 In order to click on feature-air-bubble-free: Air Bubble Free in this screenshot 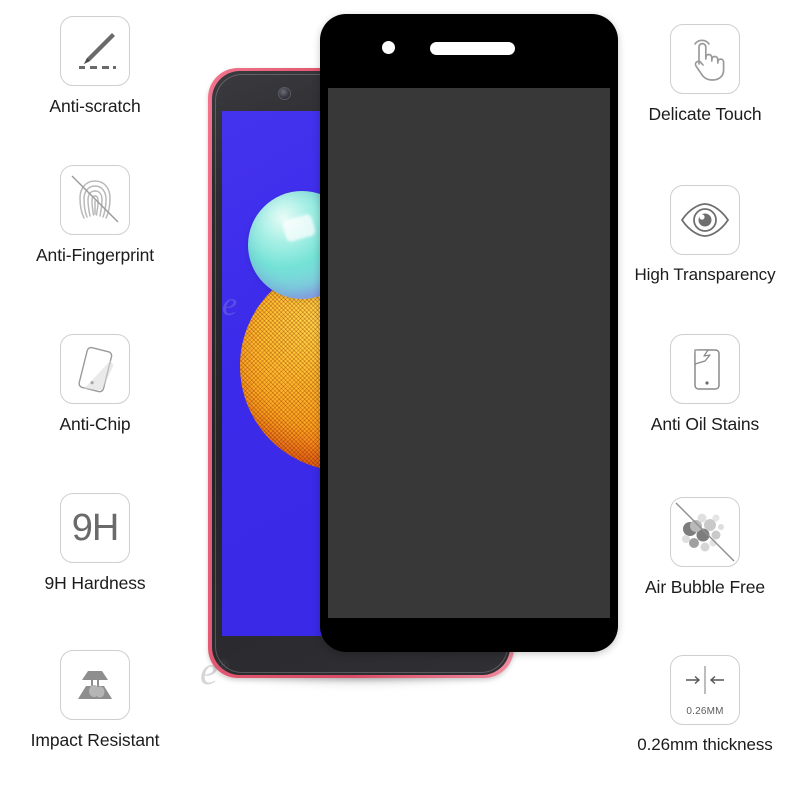, I will do `click(705, 547)`.